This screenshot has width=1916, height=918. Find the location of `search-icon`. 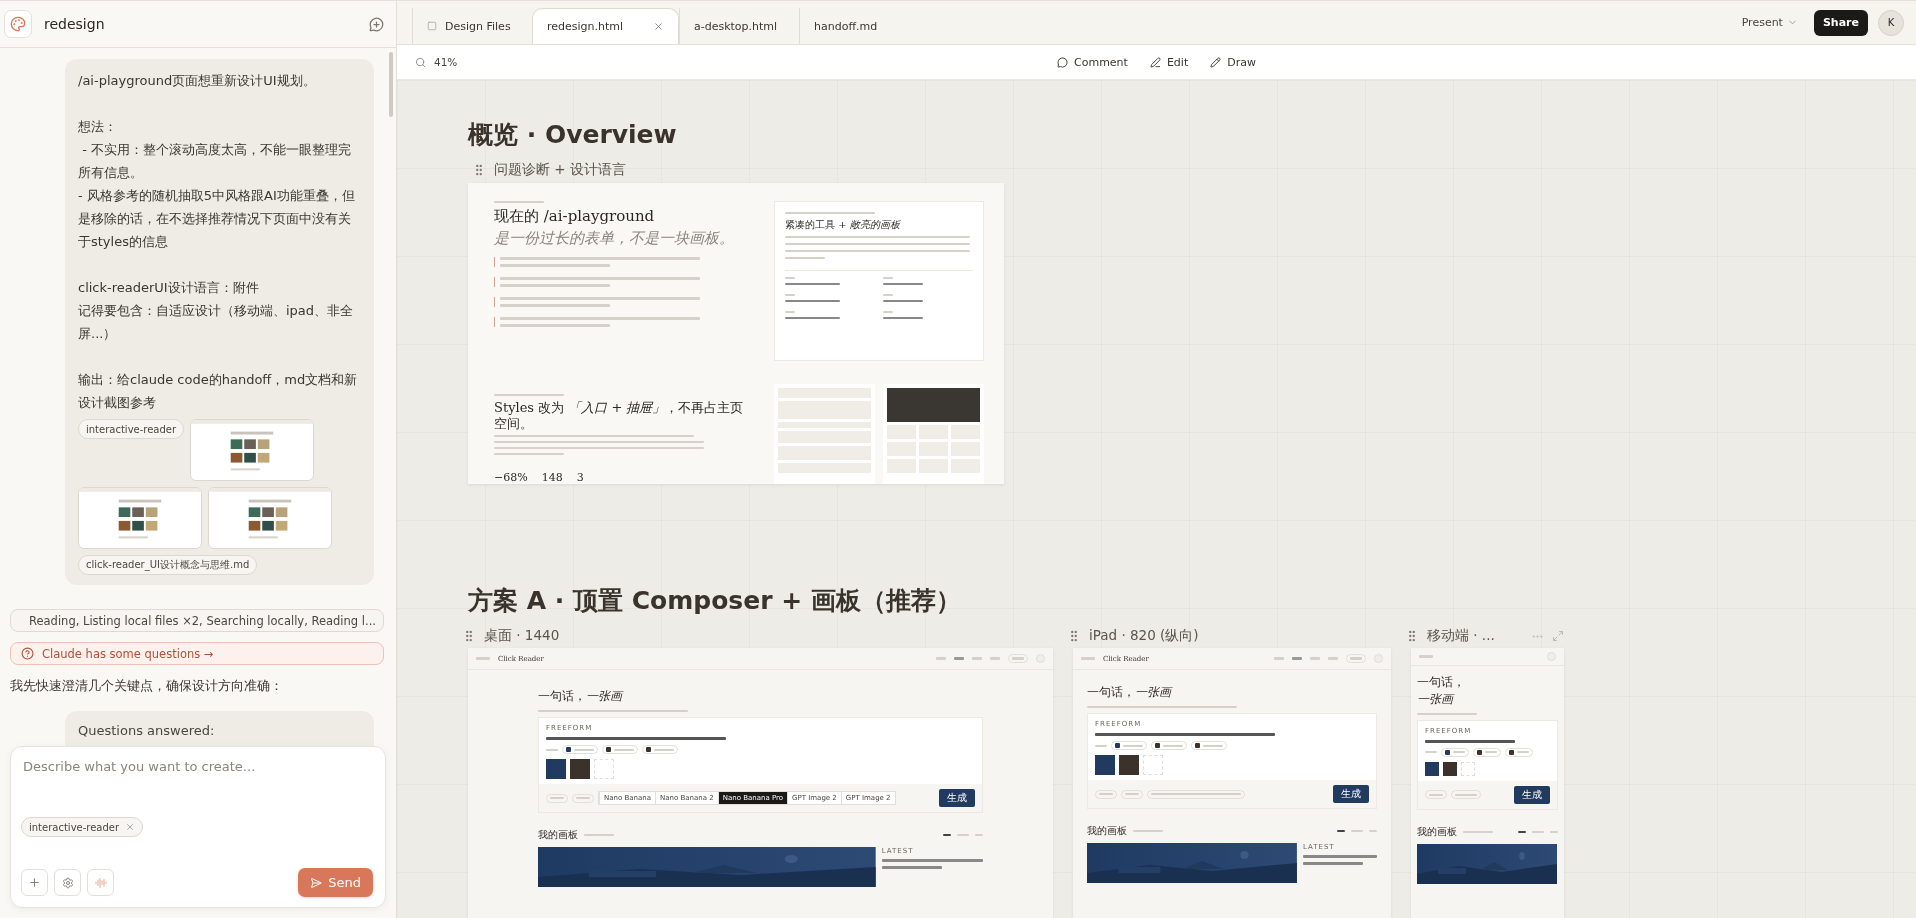

search-icon is located at coordinates (420, 62).